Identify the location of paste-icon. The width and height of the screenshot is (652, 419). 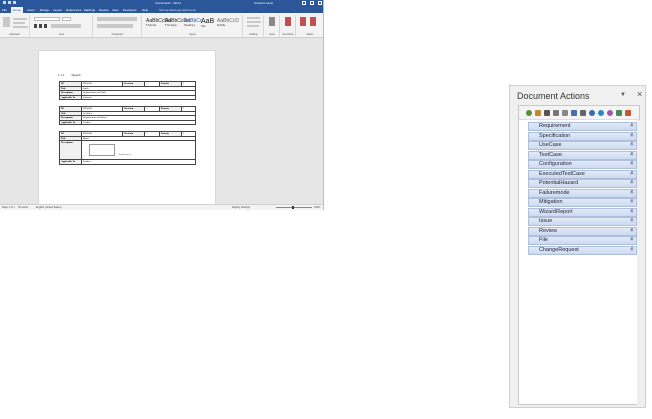
(6, 22).